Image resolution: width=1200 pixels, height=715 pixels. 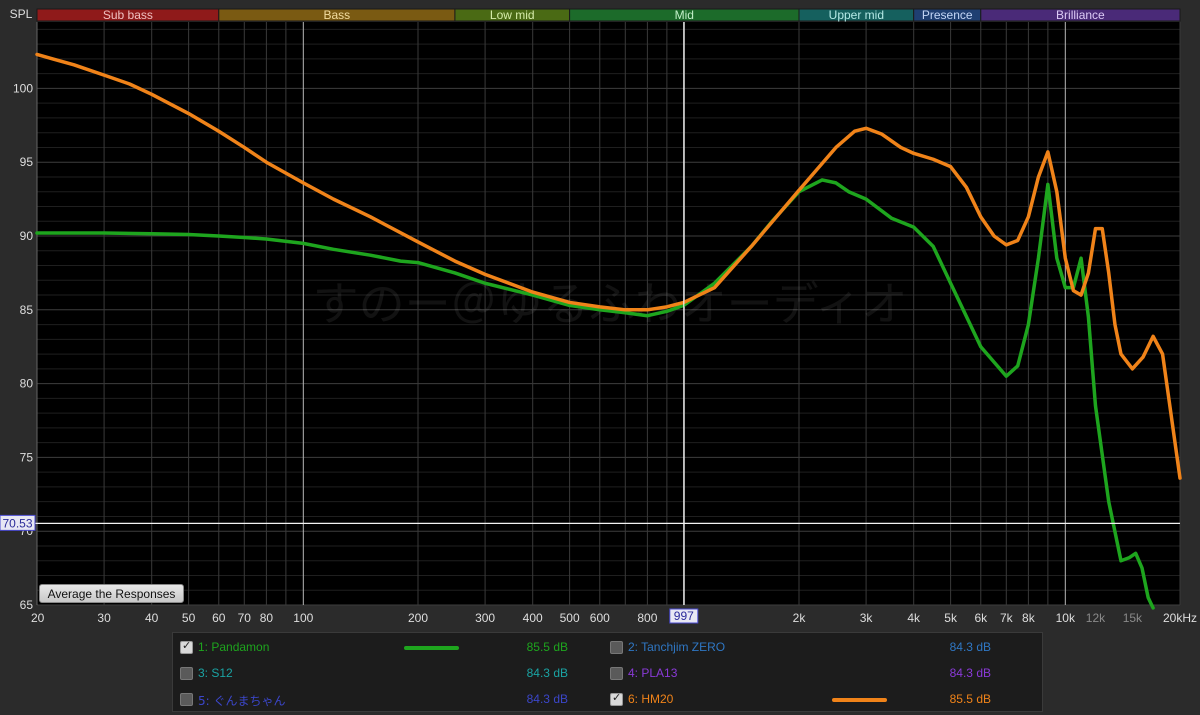 What do you see at coordinates (1066, 618) in the screenshot?
I see `x-tick-10k: 10k` at bounding box center [1066, 618].